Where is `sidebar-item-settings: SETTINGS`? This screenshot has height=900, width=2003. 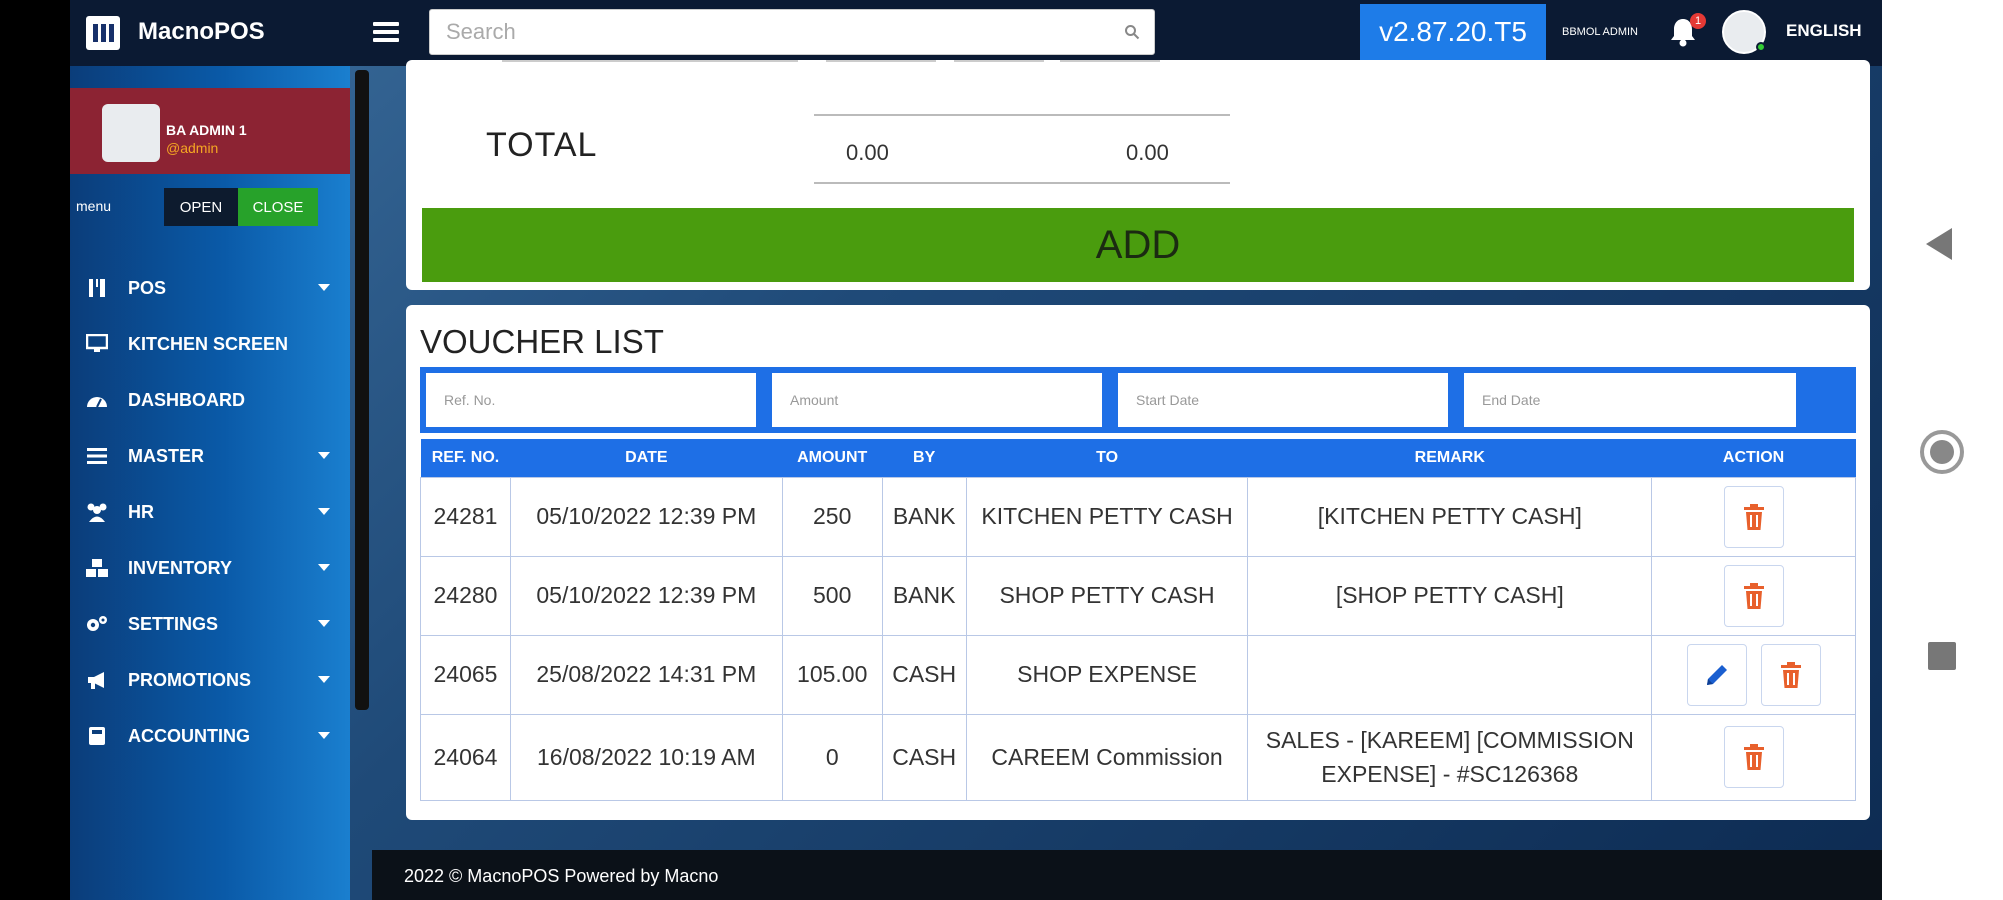 sidebar-item-settings: SETTINGS is located at coordinates (210, 624).